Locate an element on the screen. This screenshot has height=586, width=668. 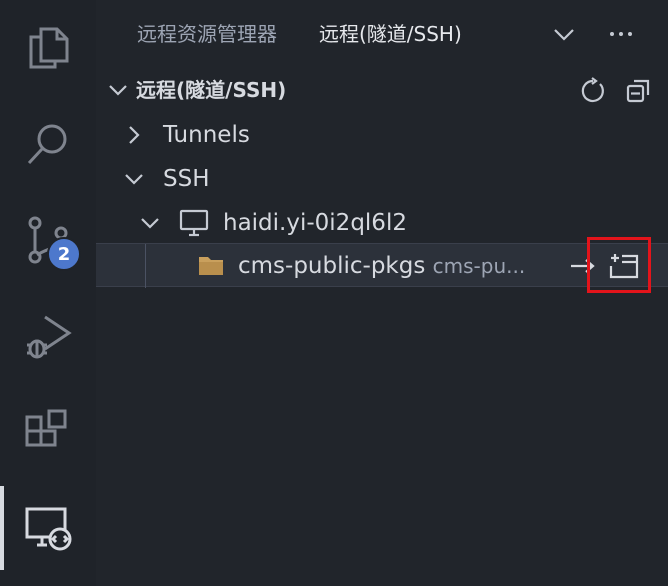
sidebar-header: 远程资源管理器 远程(隧道/SSH) is located at coordinates (382, 34).